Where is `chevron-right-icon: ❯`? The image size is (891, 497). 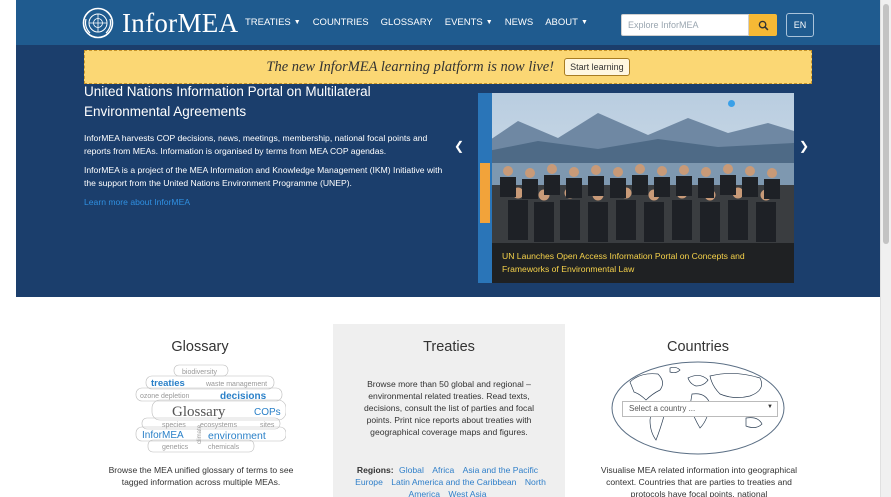
chevron-right-icon: ❯ is located at coordinates (804, 146).